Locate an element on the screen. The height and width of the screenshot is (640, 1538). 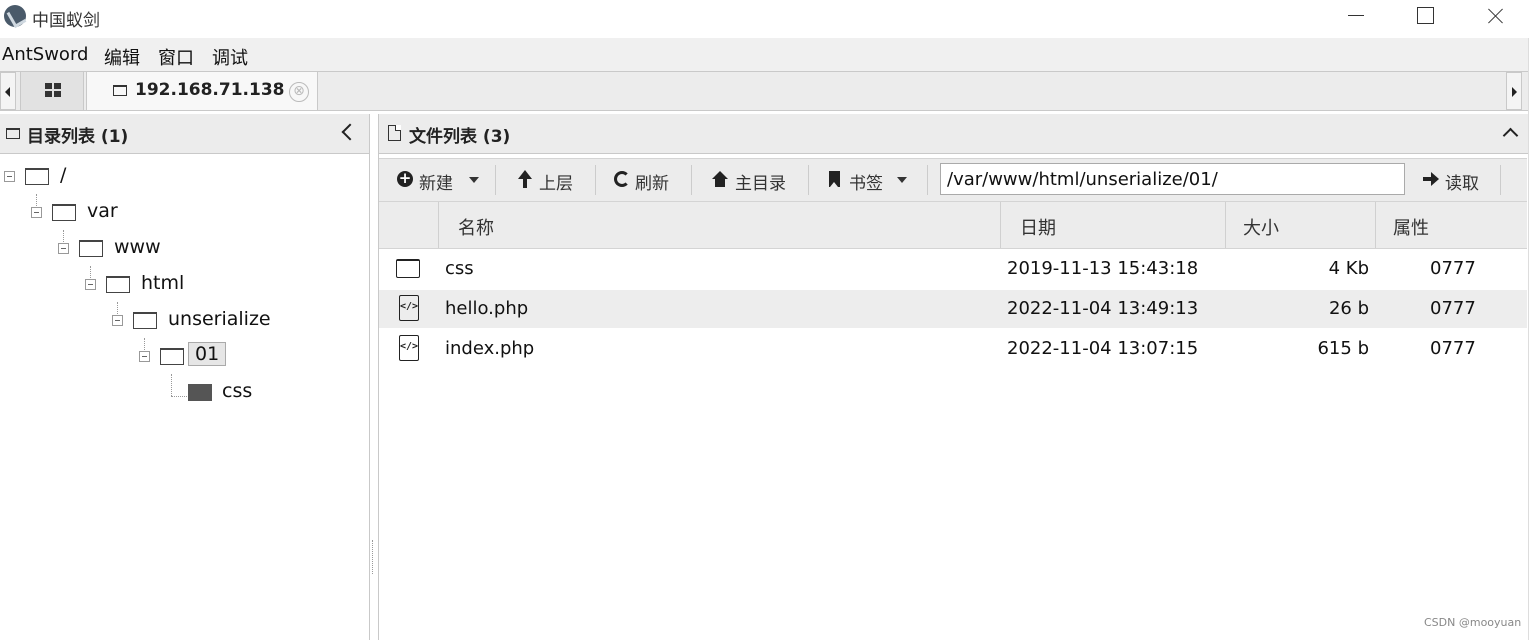
tab-scroll-right-button is located at coordinates (1514, 91).